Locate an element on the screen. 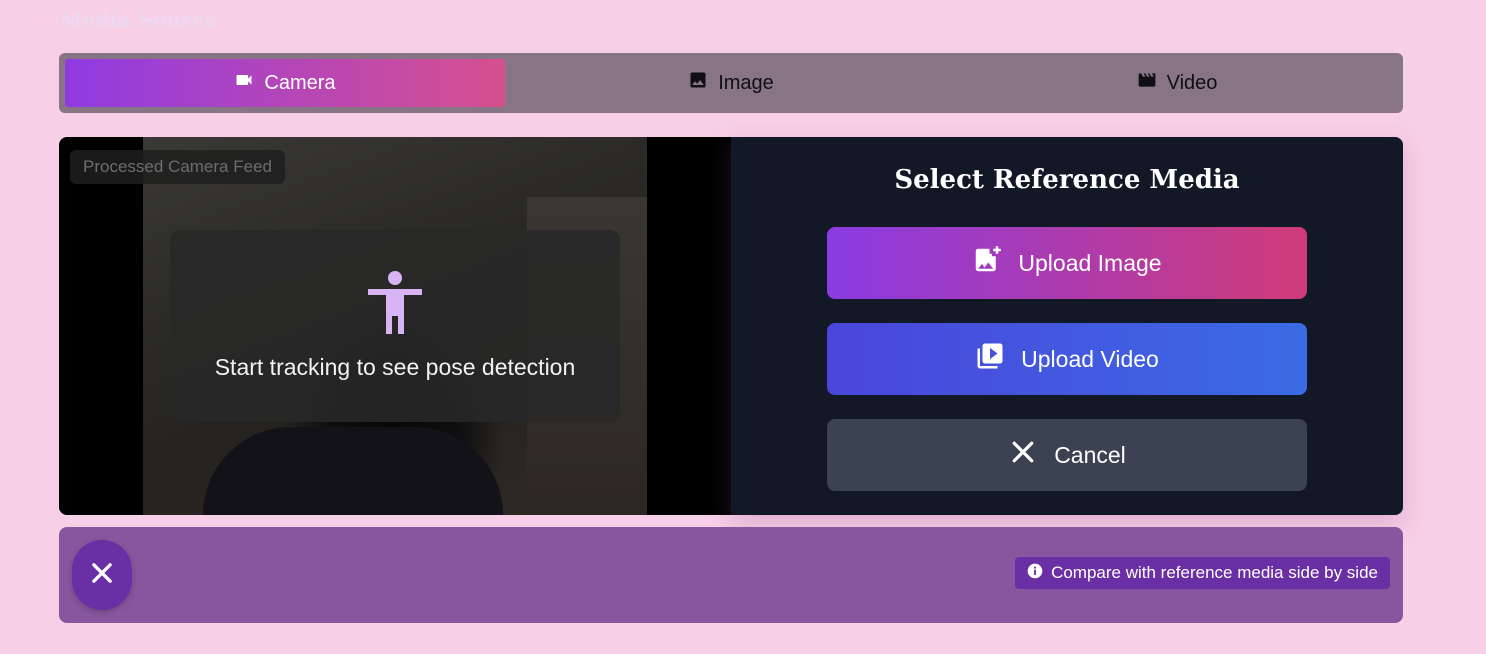  close-fab-button is located at coordinates (102, 575).